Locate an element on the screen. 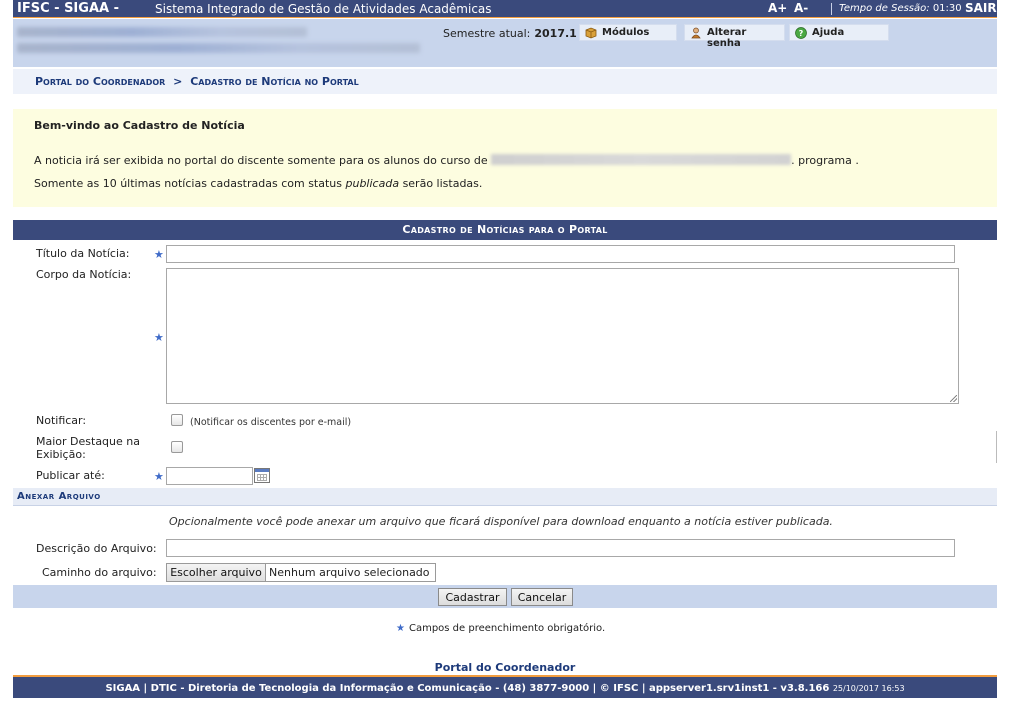 This screenshot has height=708, width=1010. change-password-button: Alterar senha is located at coordinates (734, 36).